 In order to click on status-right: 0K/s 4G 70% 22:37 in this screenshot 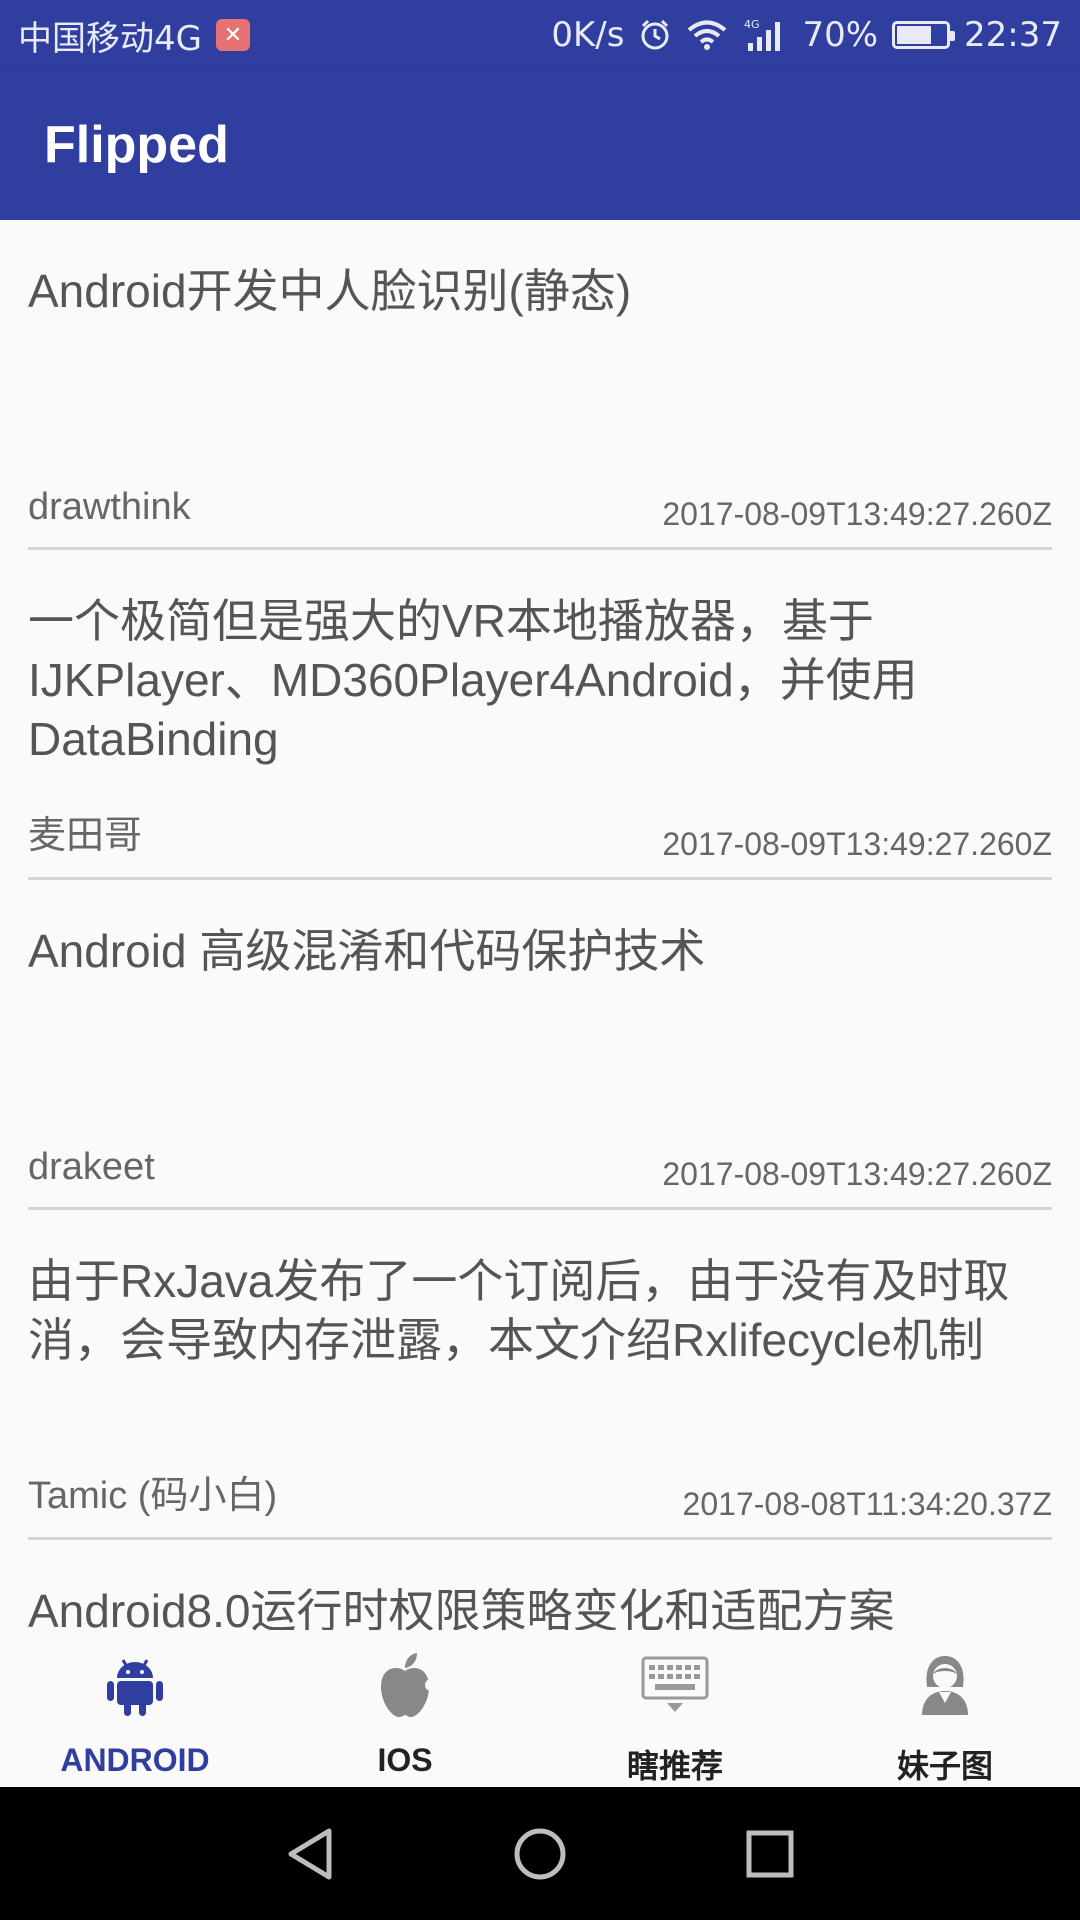, I will do `click(806, 35)`.